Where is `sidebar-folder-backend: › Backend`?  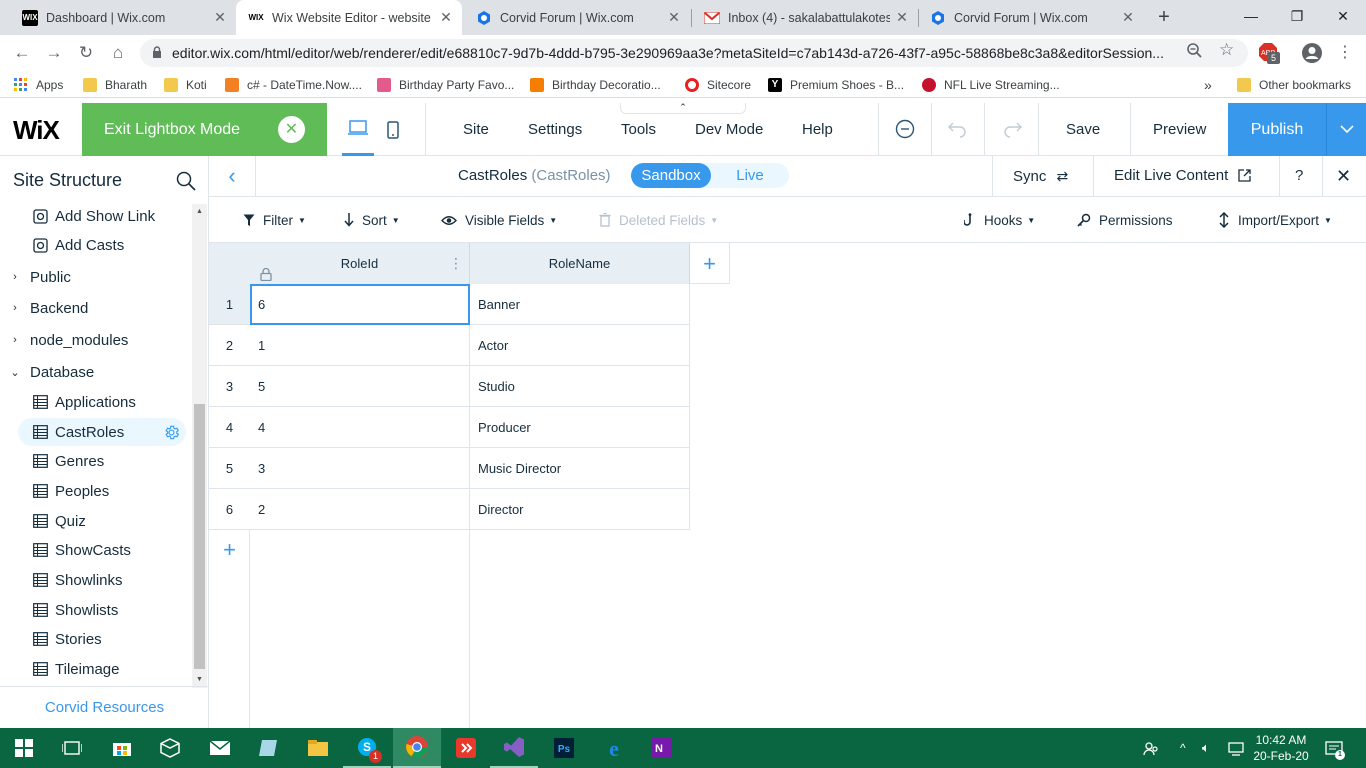
sidebar-folder-backend: › Backend is located at coordinates (96, 308).